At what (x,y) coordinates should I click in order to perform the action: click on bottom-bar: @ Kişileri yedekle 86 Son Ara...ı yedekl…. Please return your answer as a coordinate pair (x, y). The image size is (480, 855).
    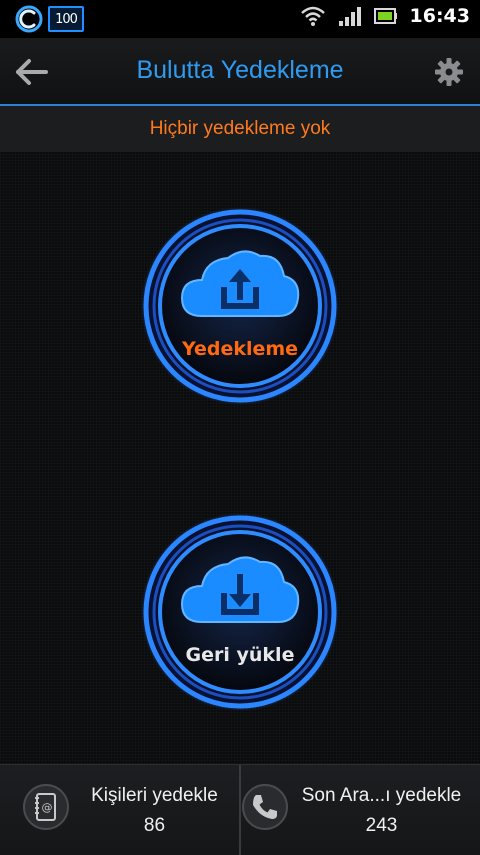
    Looking at the image, I should click on (240, 809).